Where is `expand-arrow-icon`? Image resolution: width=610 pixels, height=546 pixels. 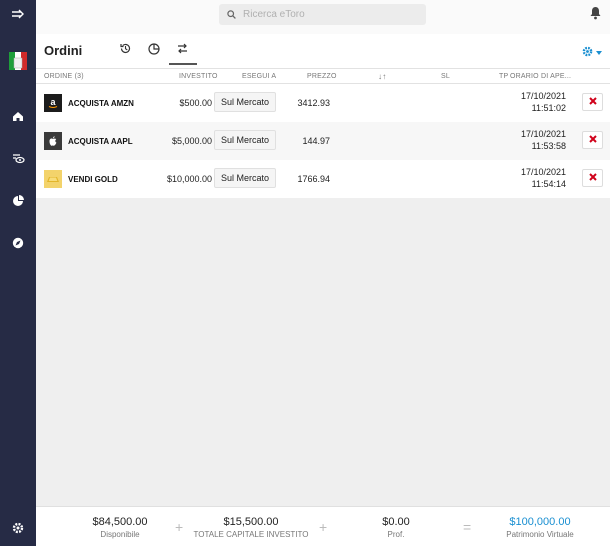
expand-arrow-icon is located at coordinates (18, 14).